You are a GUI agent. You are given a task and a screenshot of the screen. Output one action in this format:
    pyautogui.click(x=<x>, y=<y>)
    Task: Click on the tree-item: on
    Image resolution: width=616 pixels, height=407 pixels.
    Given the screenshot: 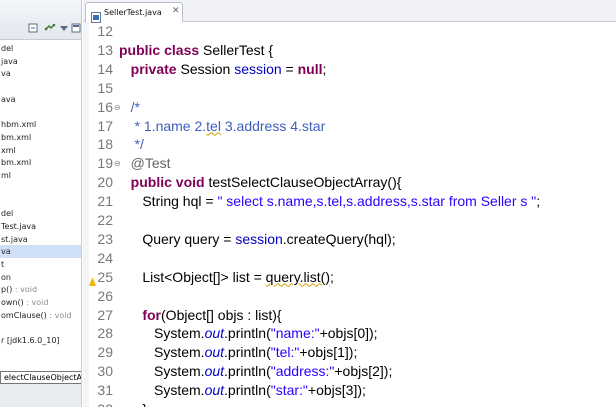 What is the action you would take?
    pyautogui.click(x=40, y=277)
    